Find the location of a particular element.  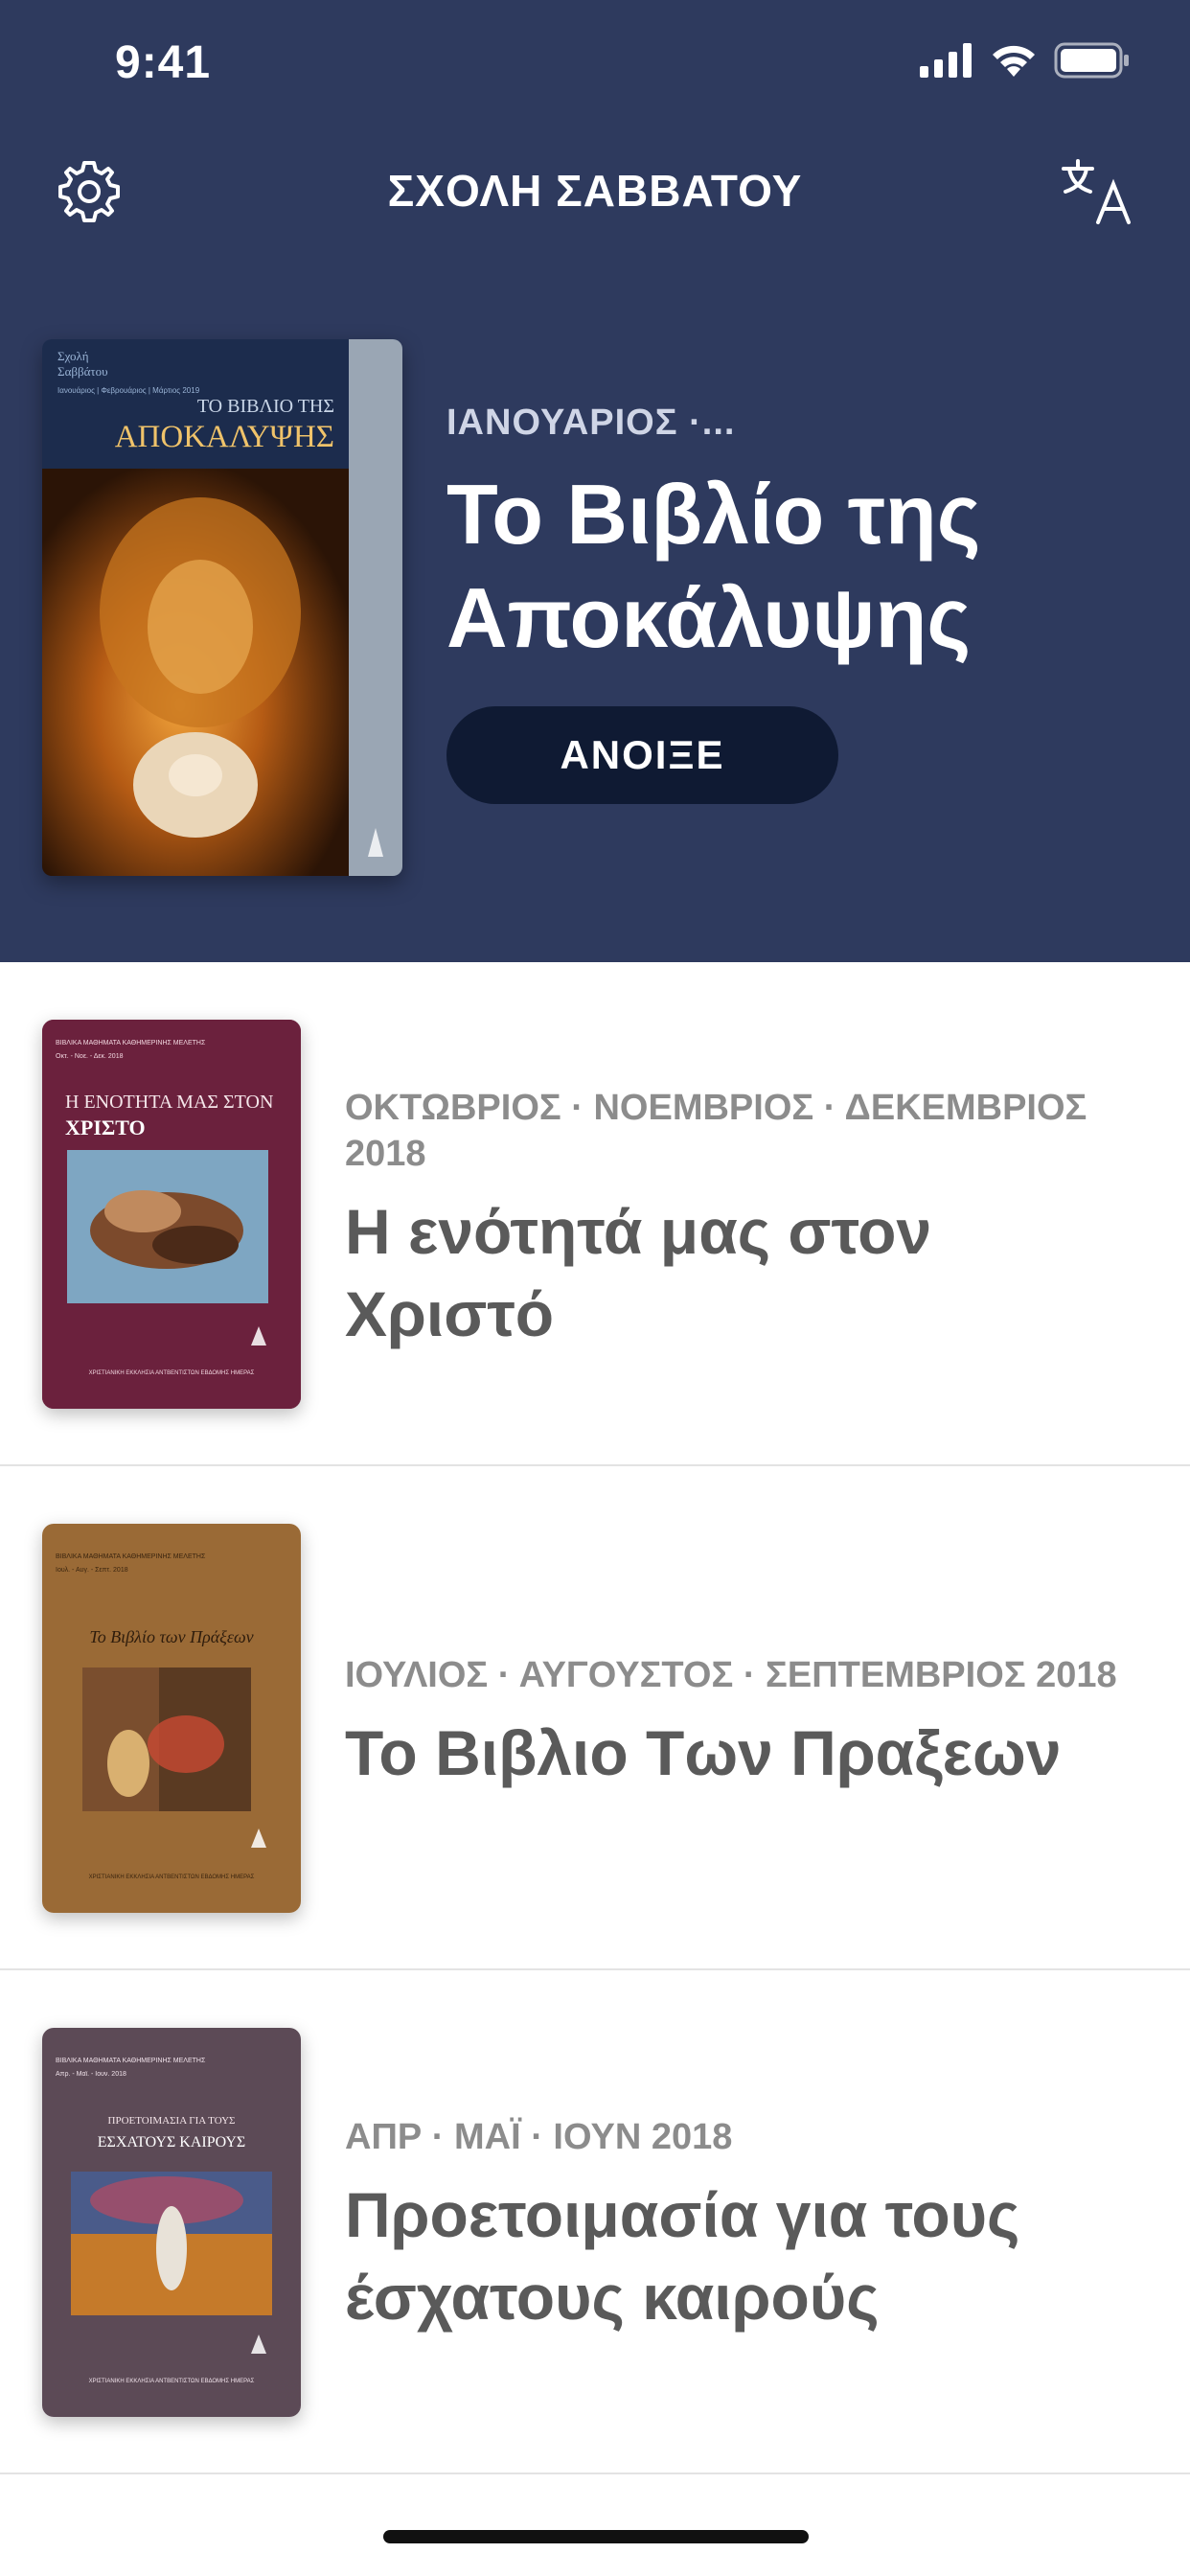

cover-line-1: ΠΡΟΕΤΟΙΜΑΣΙΑ ΓΙΑ ΤΟΥΣ is located at coordinates (172, 2121).